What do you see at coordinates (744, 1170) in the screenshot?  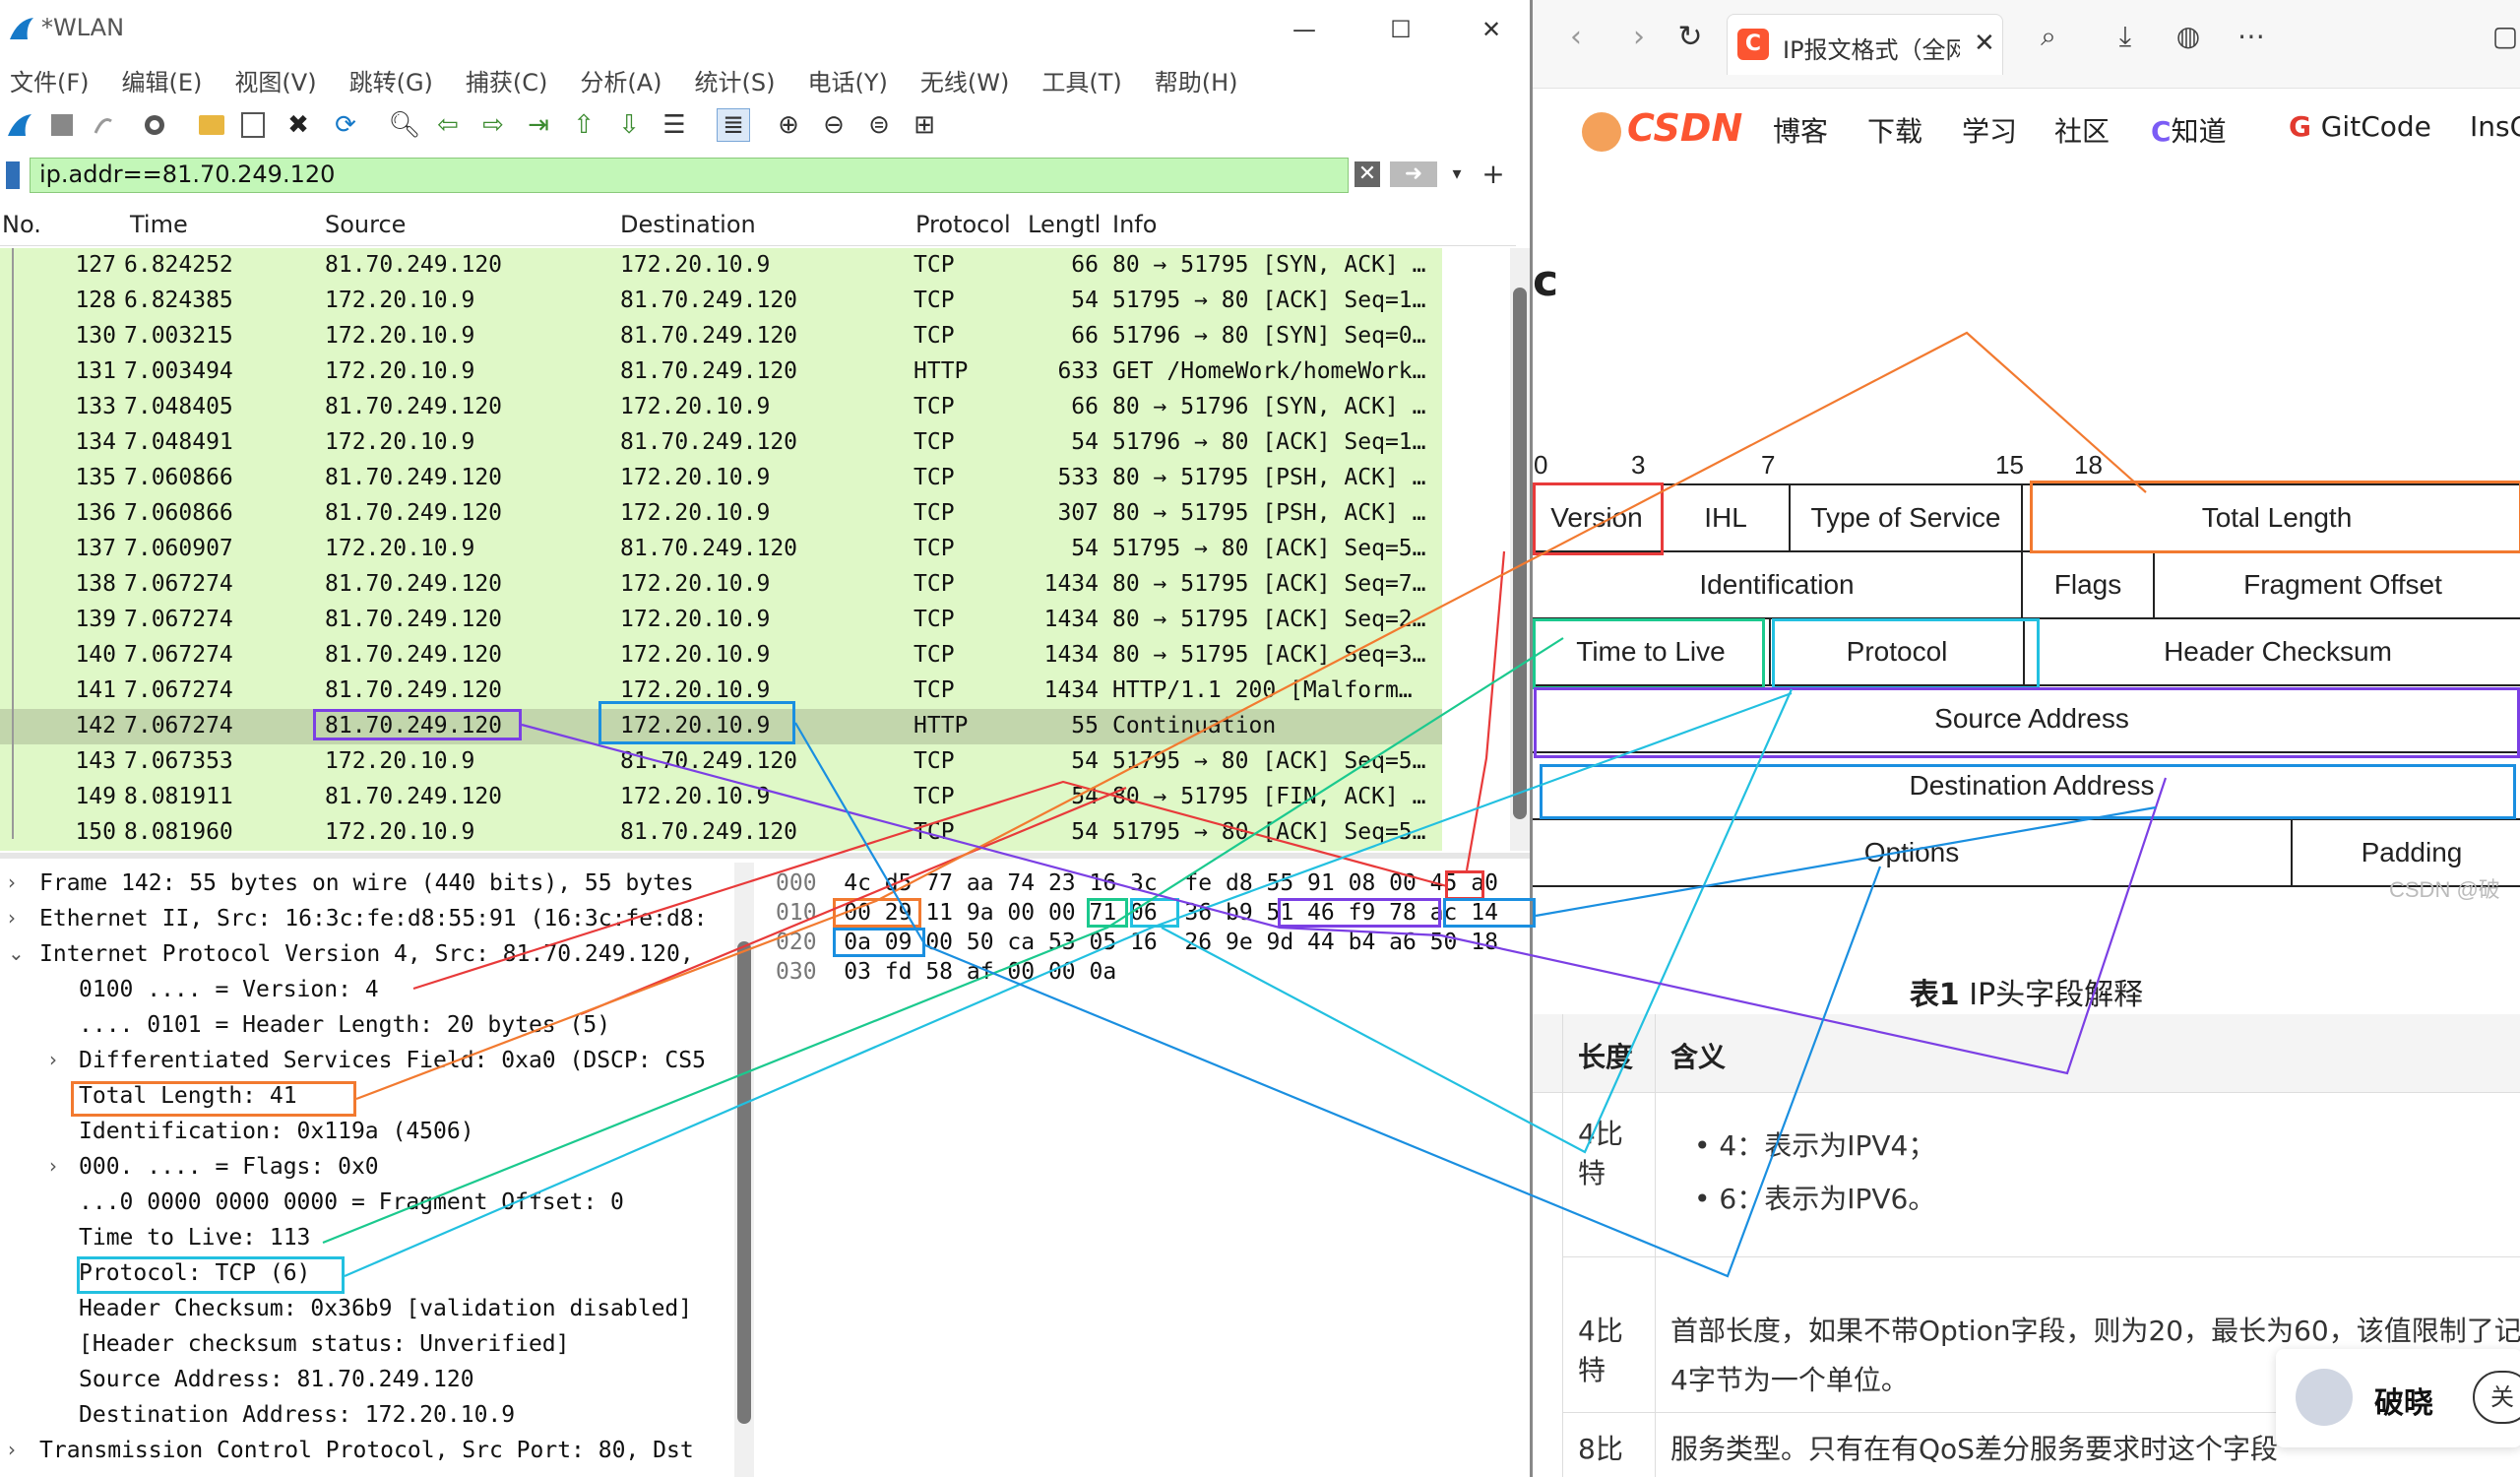 I see `details-scrollbar` at bounding box center [744, 1170].